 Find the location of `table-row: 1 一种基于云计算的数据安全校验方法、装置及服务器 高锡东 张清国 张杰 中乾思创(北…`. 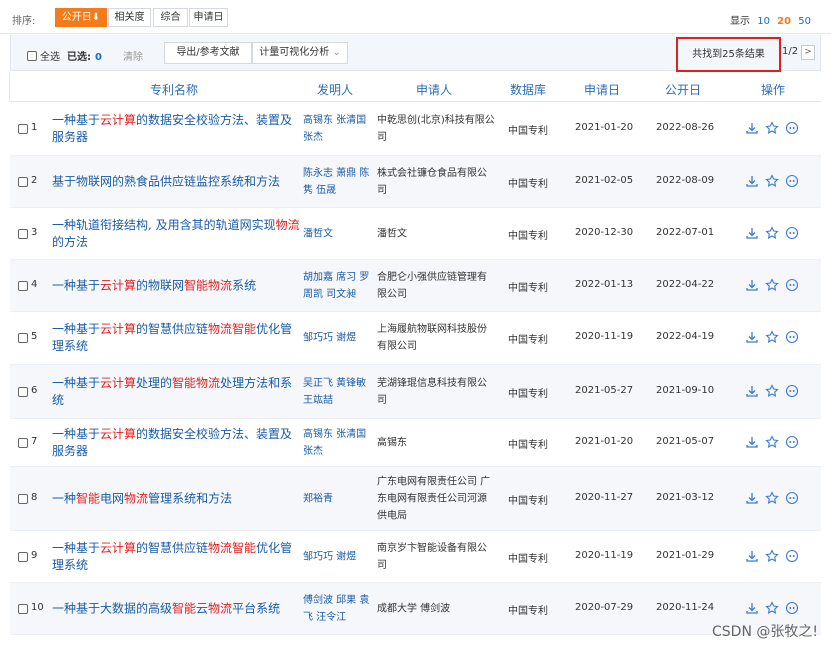

table-row: 1 一种基于云计算的数据安全校验方法、装置及服务器 高锡东 张清国 张杰 中乾思创(北… is located at coordinates (415, 129).